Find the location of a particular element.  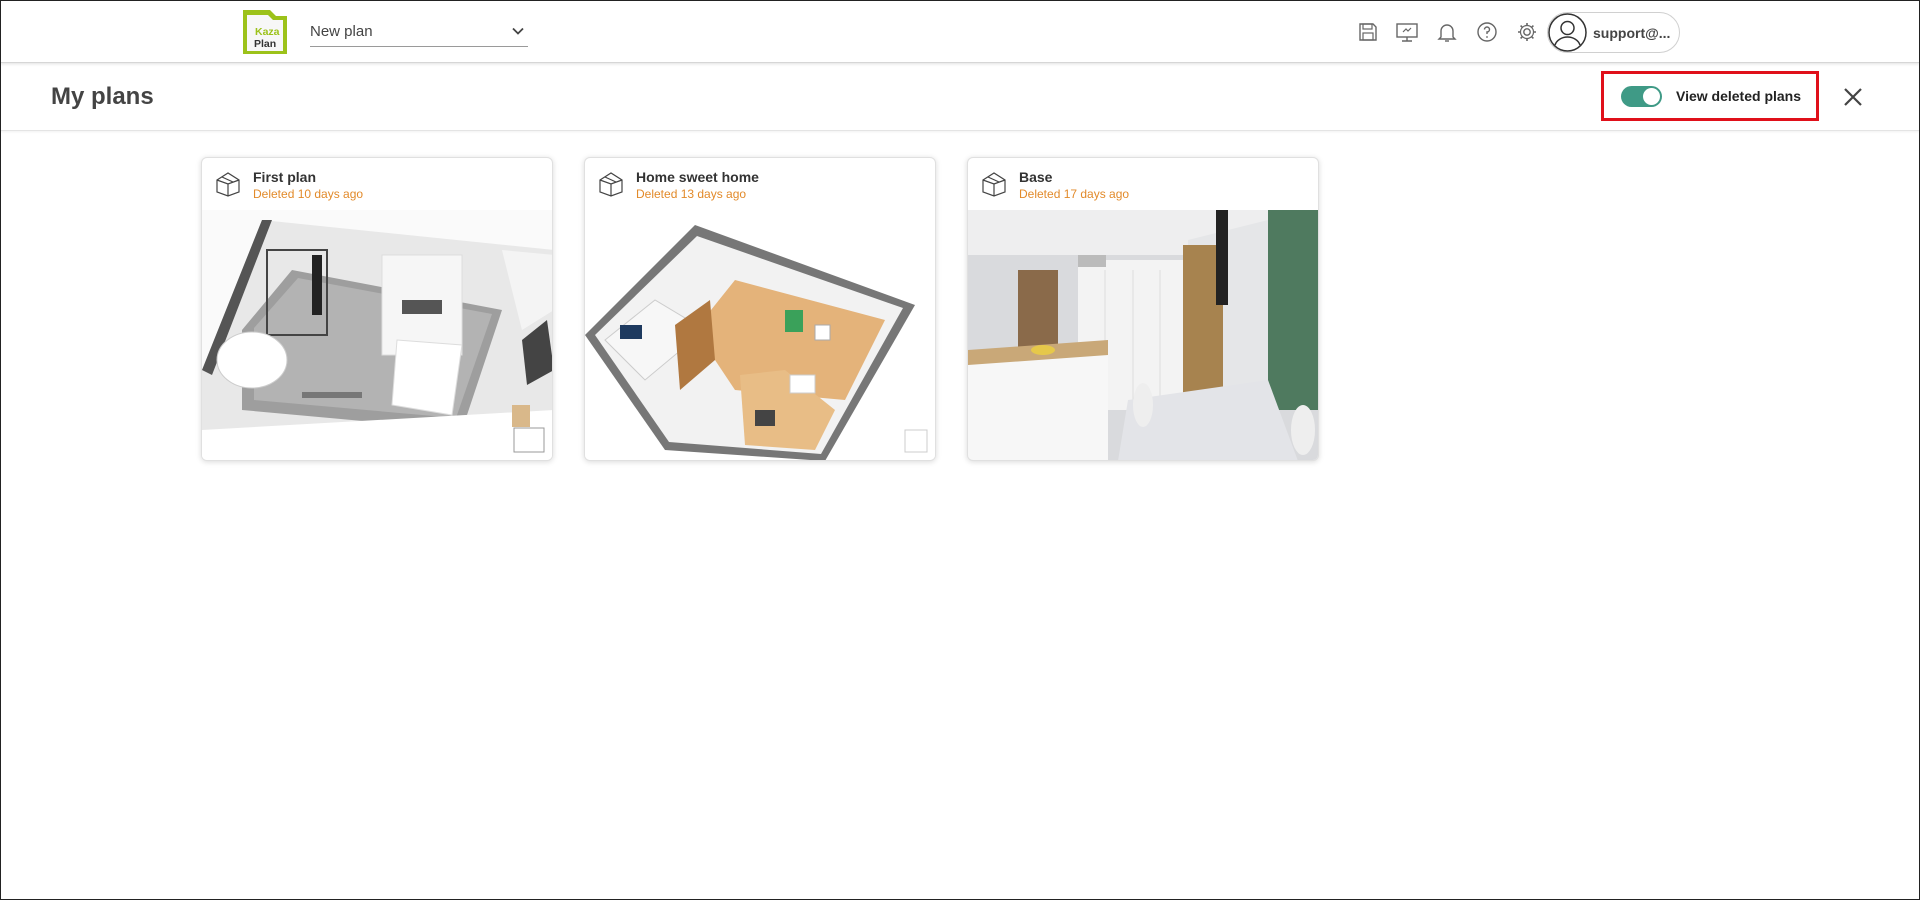

notifications-button is located at coordinates (1447, 32).